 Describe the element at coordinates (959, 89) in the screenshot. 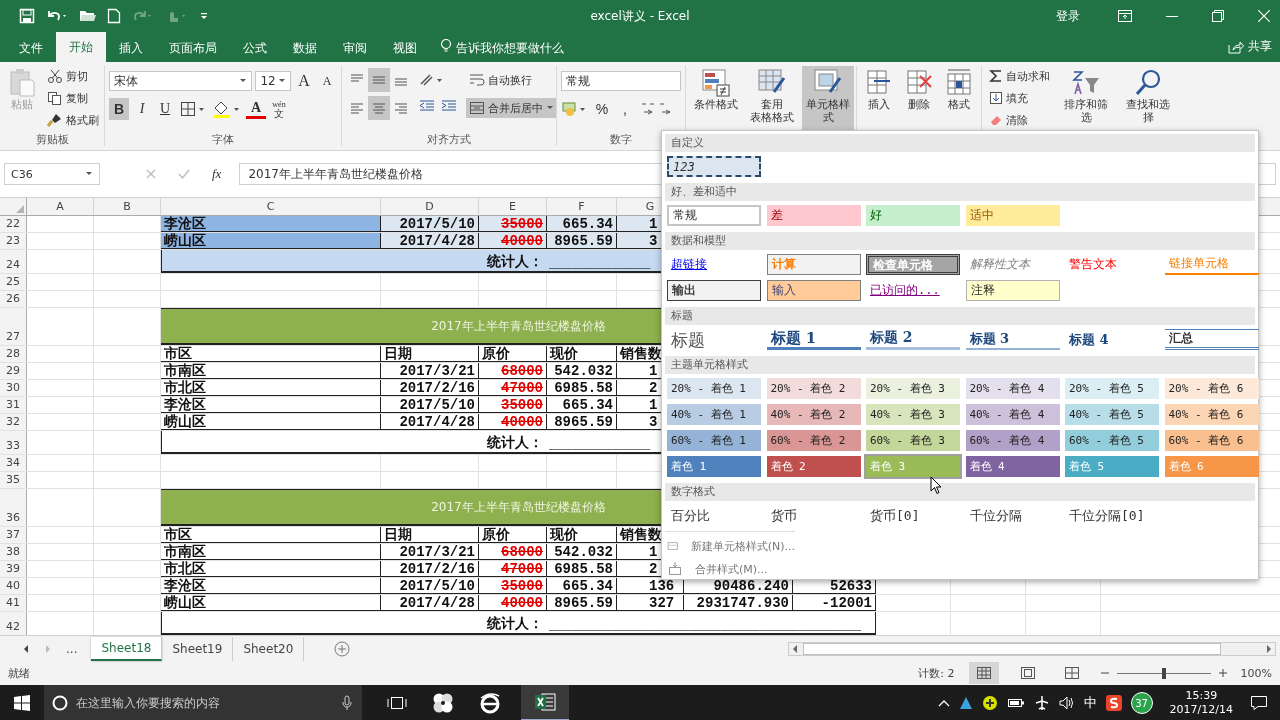

I see `cells-button: 格式` at that location.